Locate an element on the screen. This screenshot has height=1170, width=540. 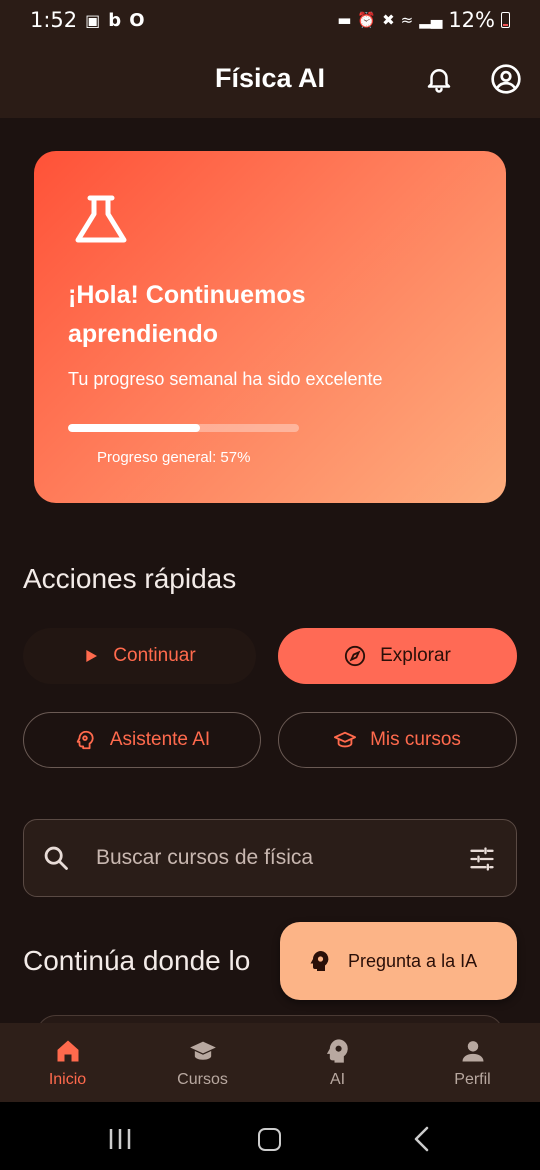
o-icon: O is located at coordinates (137, 20).